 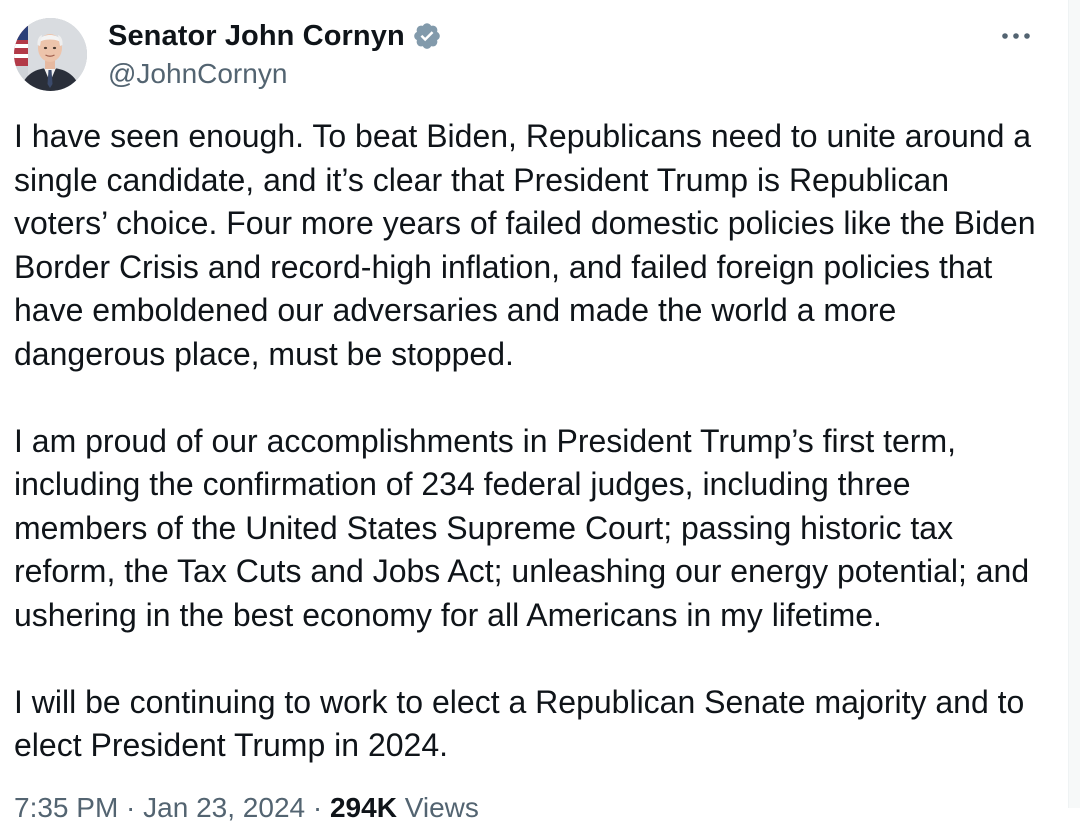 I want to click on profile-photo-icon, so click(x=50, y=54).